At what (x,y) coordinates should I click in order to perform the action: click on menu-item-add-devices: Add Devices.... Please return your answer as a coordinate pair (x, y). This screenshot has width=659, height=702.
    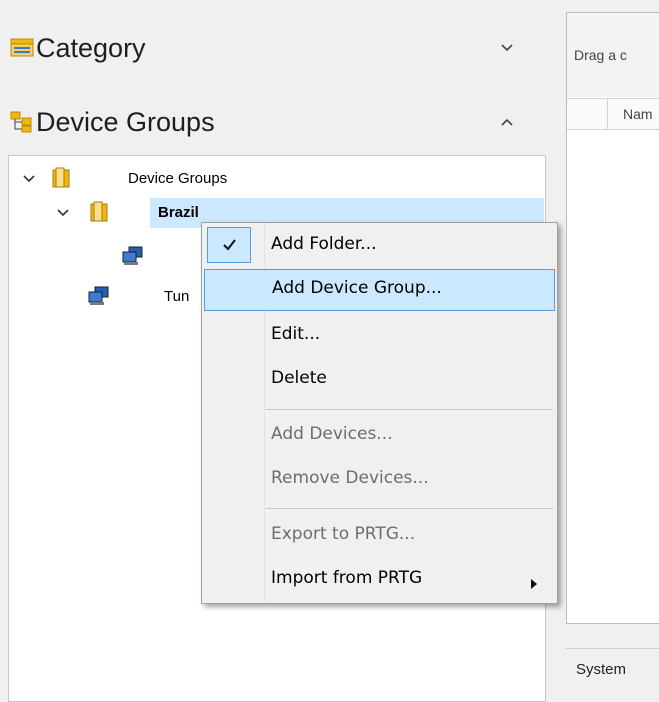
    Looking at the image, I should click on (379, 436).